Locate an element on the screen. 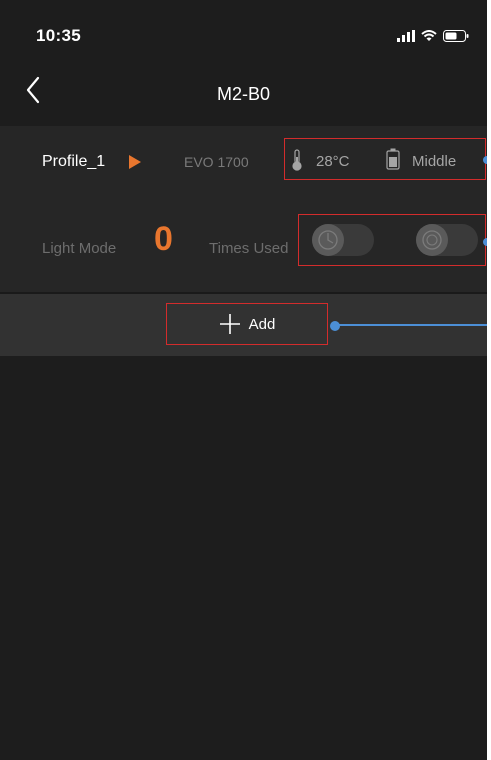 This screenshot has width=491, height=760. callout-dot is located at coordinates (335, 326).